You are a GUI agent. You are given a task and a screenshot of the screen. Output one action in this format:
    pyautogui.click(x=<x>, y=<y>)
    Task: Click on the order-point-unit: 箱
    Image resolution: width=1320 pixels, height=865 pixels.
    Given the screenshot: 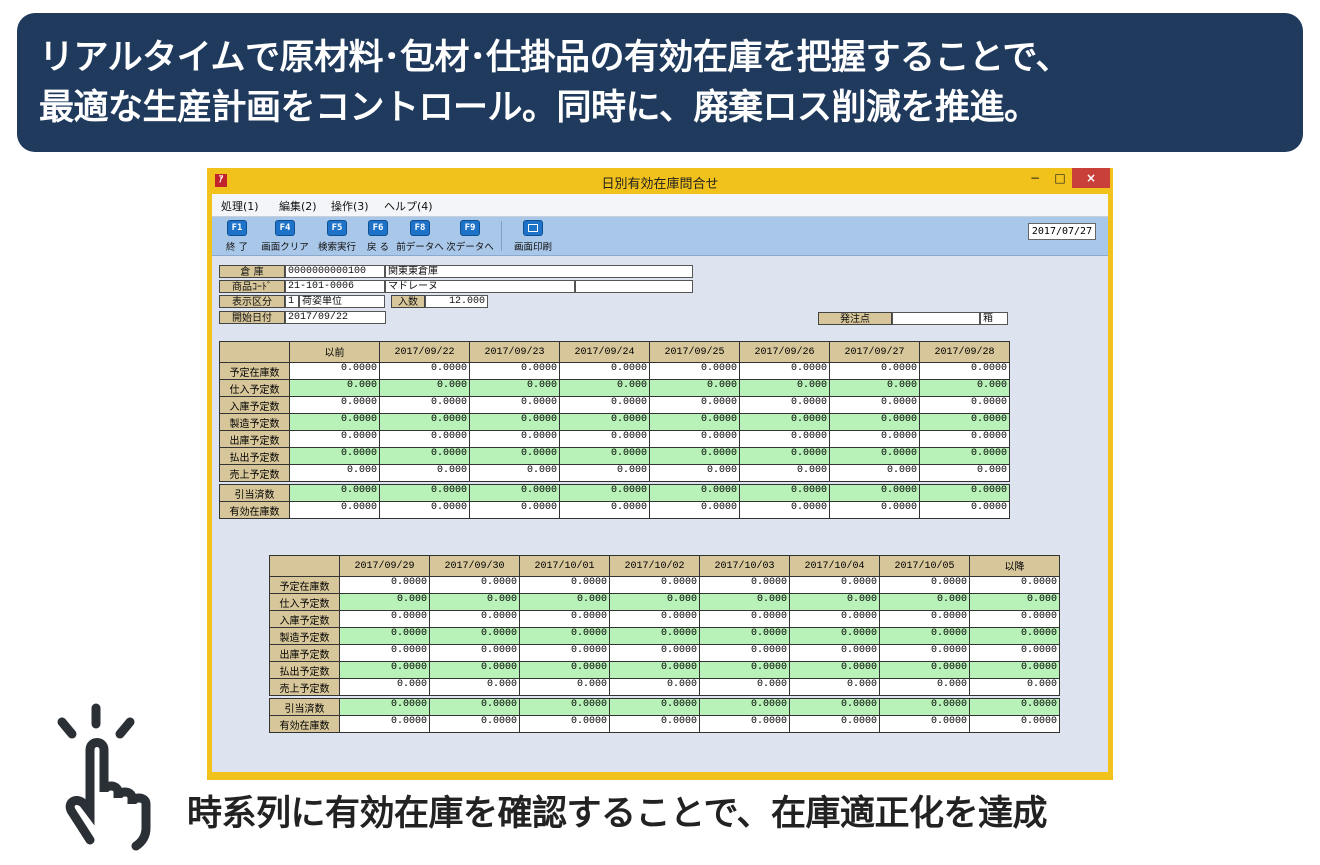 What is the action you would take?
    pyautogui.click(x=994, y=318)
    